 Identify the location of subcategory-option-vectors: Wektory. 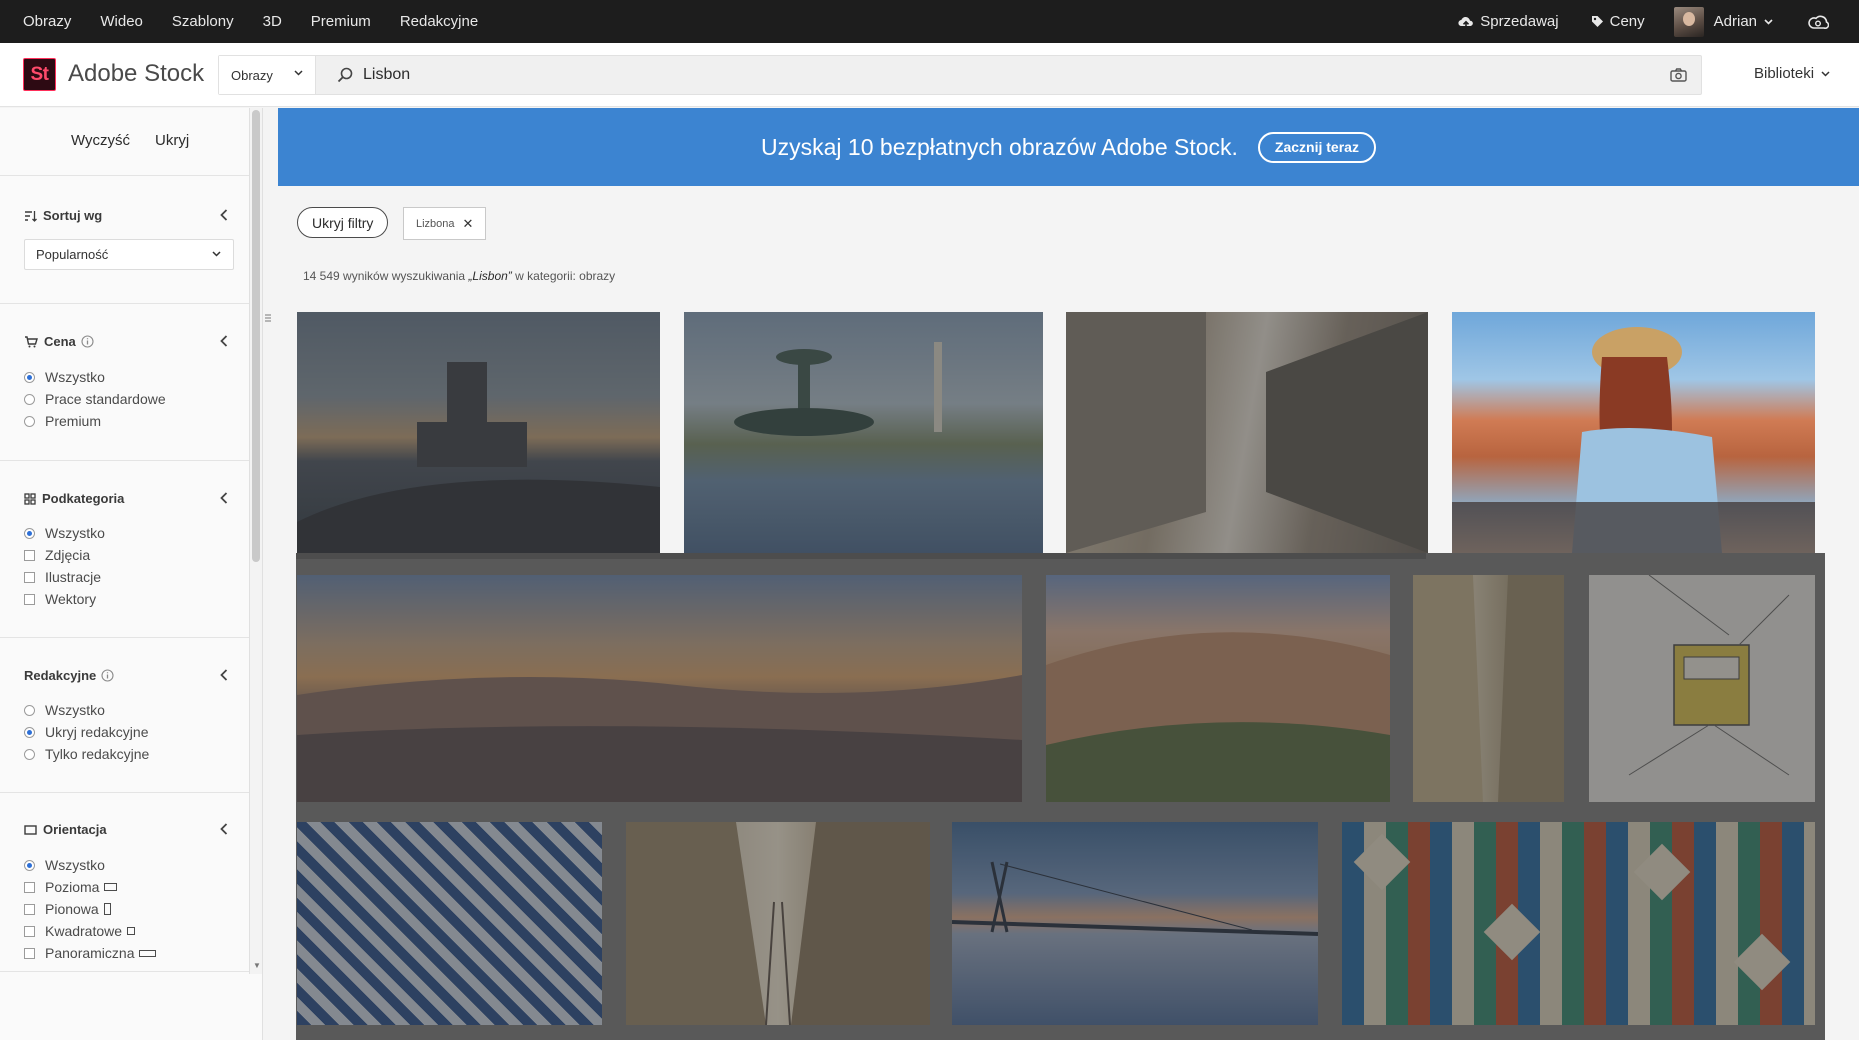
(60, 599).